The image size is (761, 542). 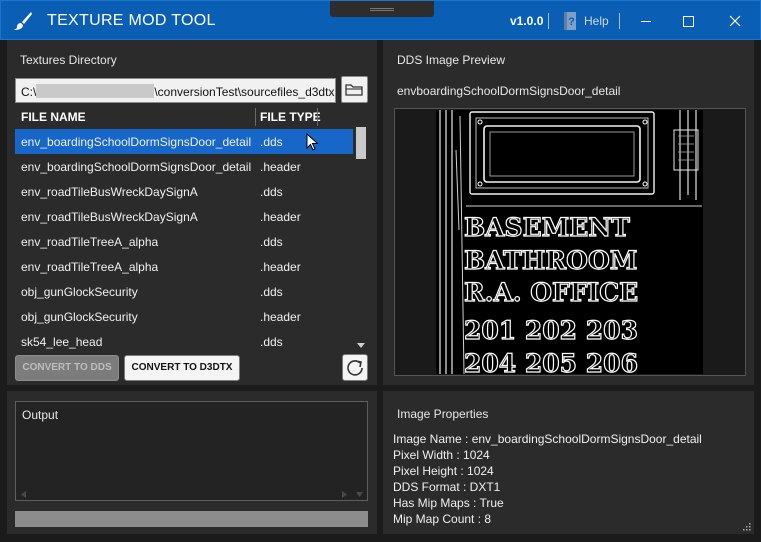 I want to click on table-row: env_roadTileBusWreckDaySignA .header, so click(x=184, y=216).